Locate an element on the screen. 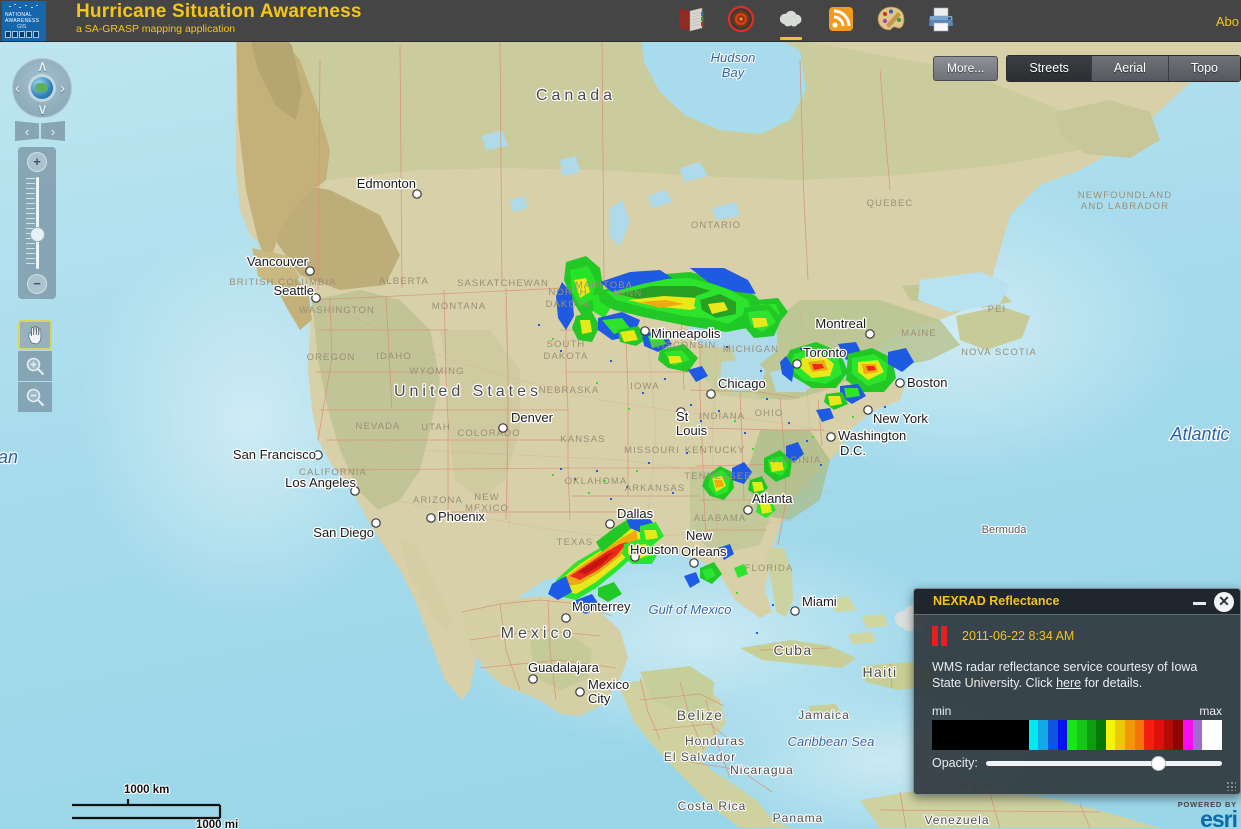  city-label: San Francisco is located at coordinates (274, 454).